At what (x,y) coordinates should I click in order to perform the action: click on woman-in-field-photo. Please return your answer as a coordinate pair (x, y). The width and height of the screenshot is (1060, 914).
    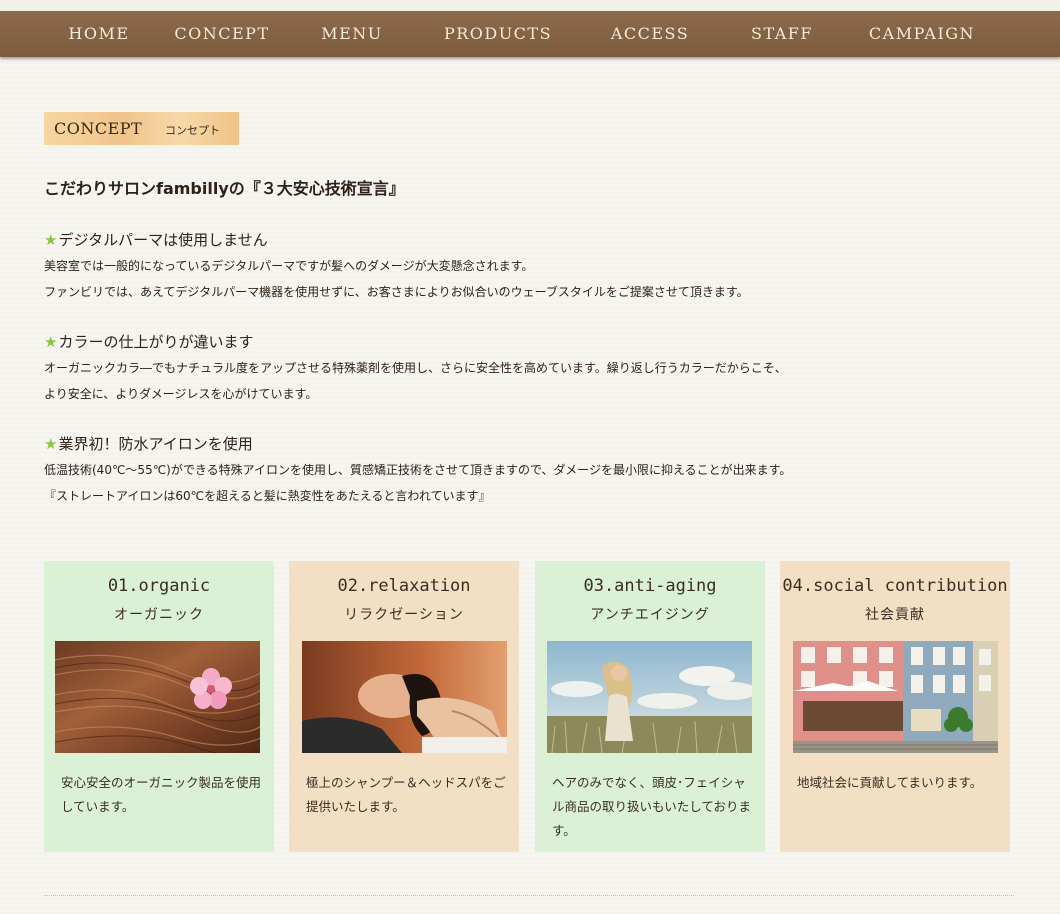
    Looking at the image, I should click on (649, 697).